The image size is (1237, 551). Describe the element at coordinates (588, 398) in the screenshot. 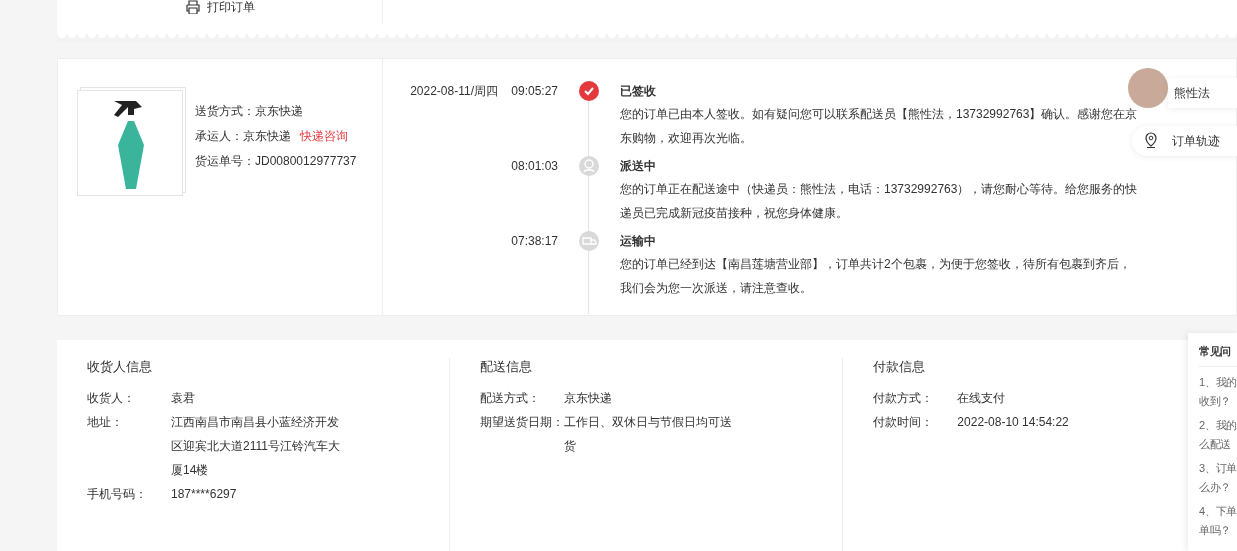

I see `field-value: 京东快递` at that location.